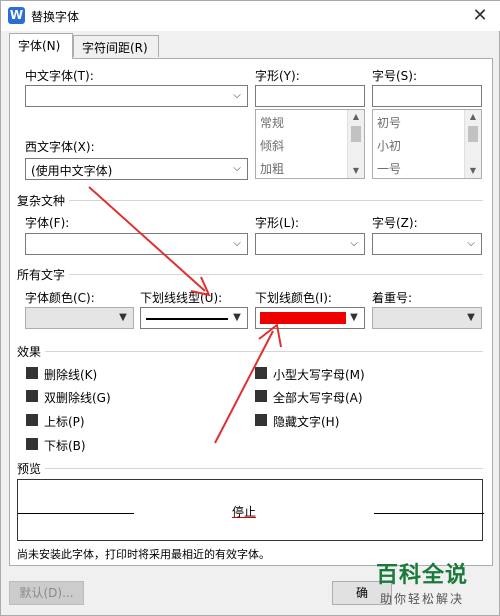  What do you see at coordinates (272, 168) in the screenshot?
I see `list-item: 加粗` at bounding box center [272, 168].